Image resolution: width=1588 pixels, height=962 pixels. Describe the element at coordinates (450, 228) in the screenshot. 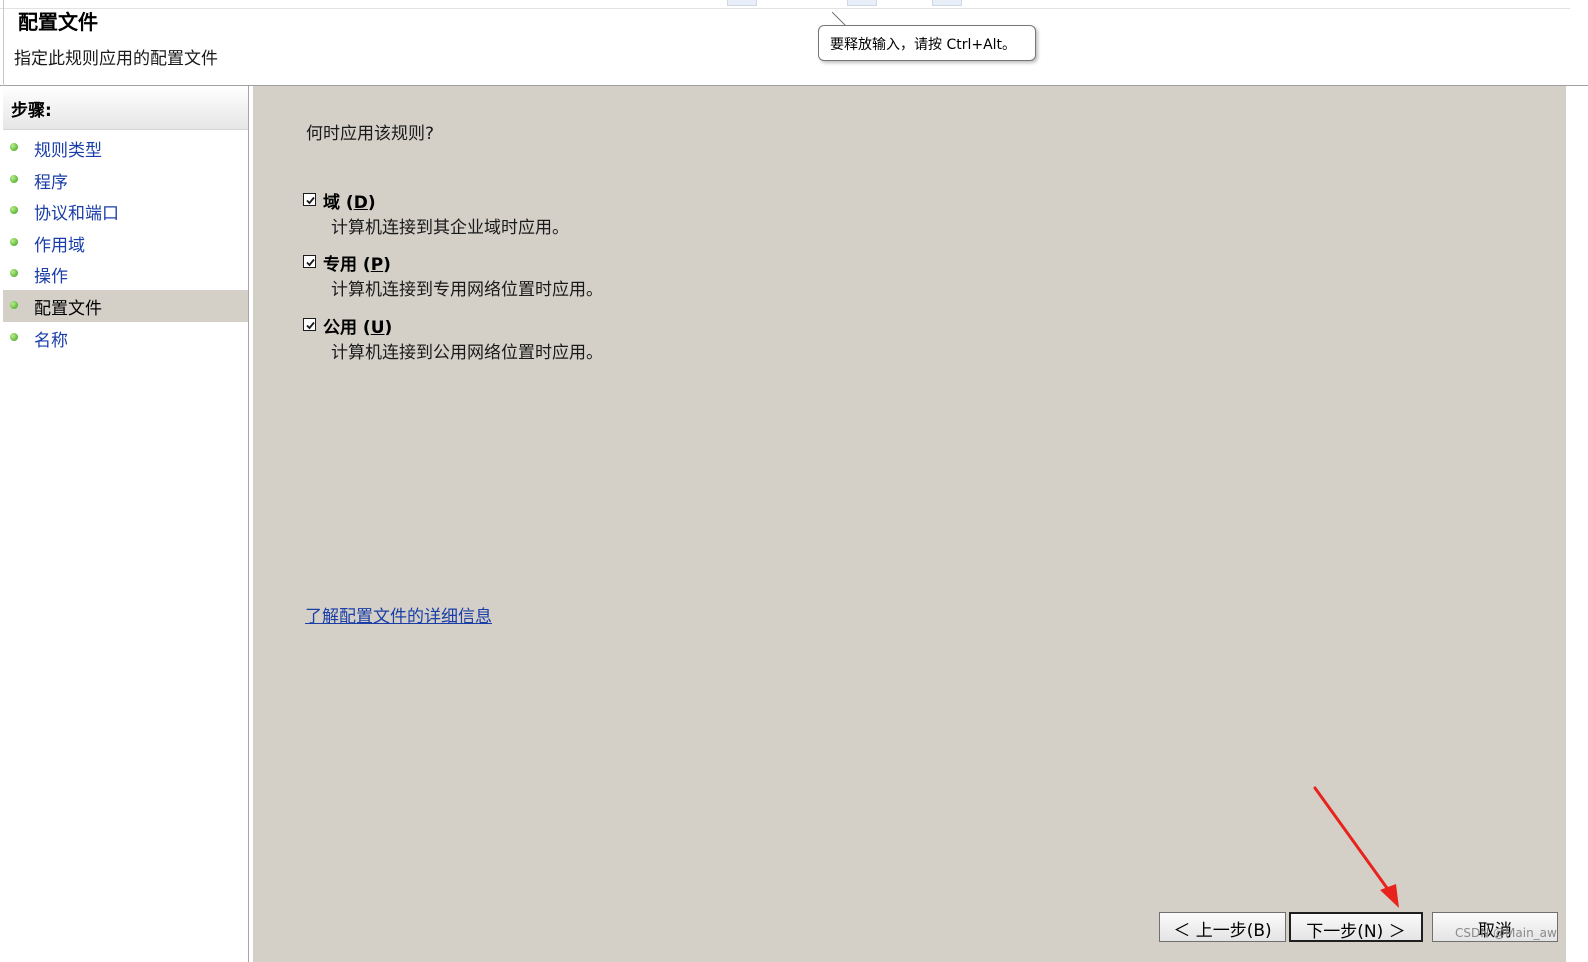

I see `domain-description: 计算机连接到其企业域时应用。` at that location.